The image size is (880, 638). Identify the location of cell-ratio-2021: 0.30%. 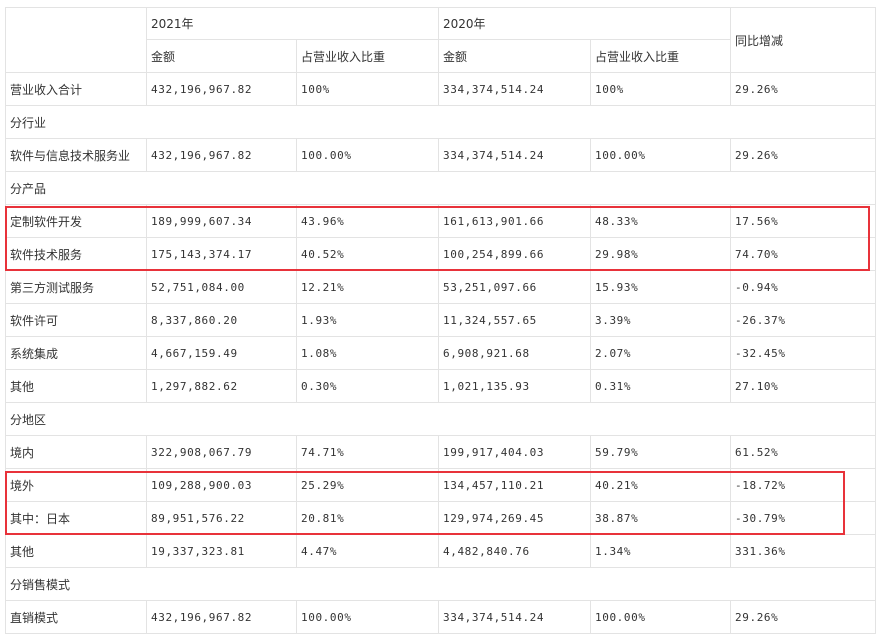
(367, 386).